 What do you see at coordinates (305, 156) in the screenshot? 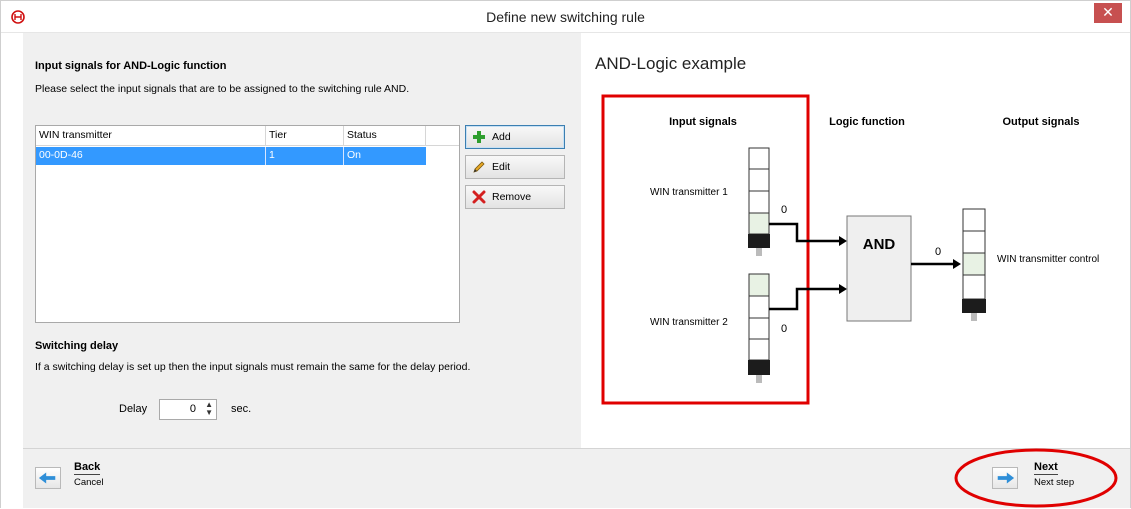
I see `cell-tier: 1` at bounding box center [305, 156].